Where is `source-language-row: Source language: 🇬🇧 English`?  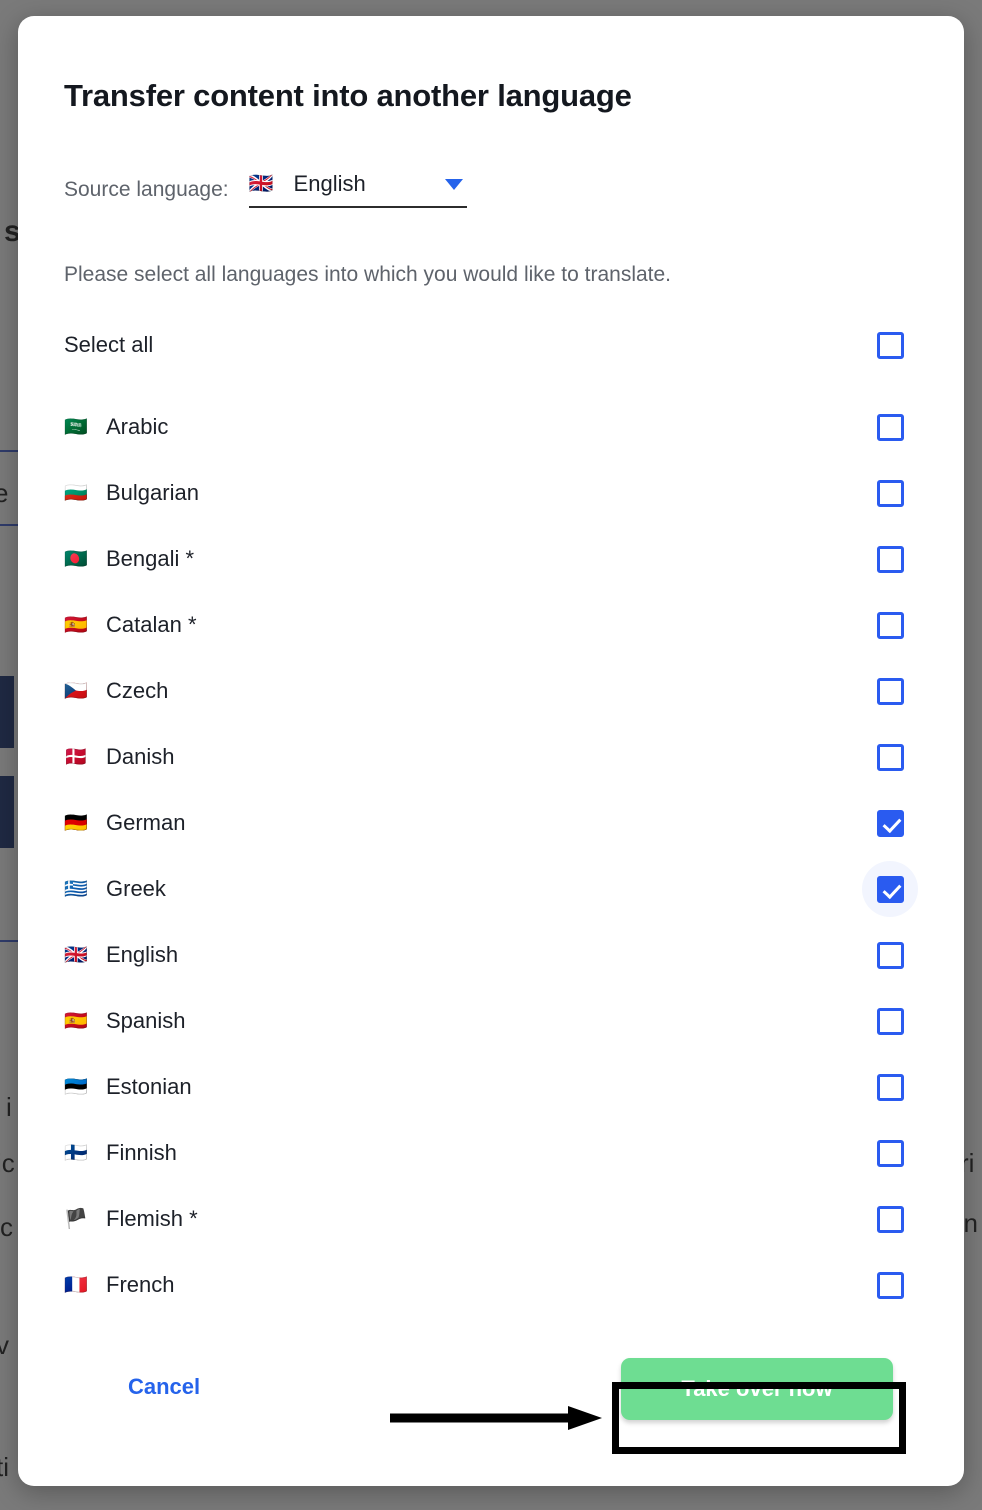 source-language-row: Source language: 🇬🇧 English is located at coordinates (265, 189).